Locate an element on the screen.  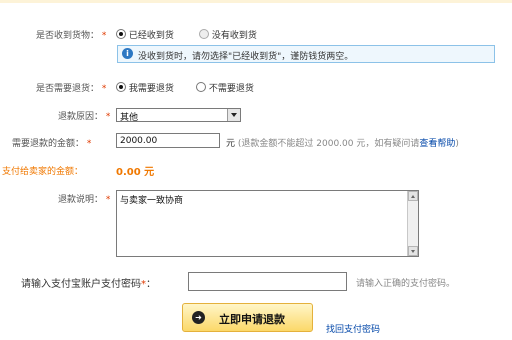
submit-refund-button: ➜ 立即申请退款 is located at coordinates (247, 317).